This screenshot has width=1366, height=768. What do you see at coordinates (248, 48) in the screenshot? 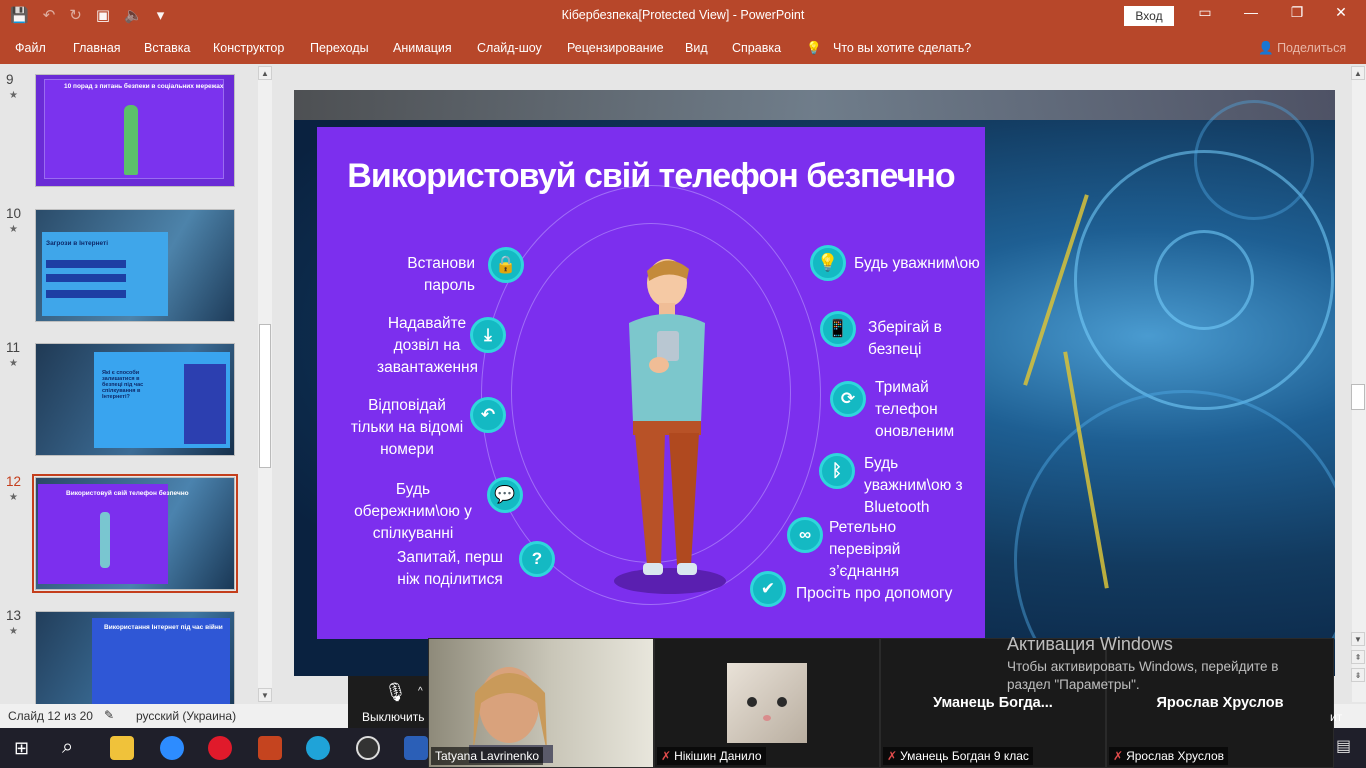
I see `tab-design: Конструктор` at bounding box center [248, 48].